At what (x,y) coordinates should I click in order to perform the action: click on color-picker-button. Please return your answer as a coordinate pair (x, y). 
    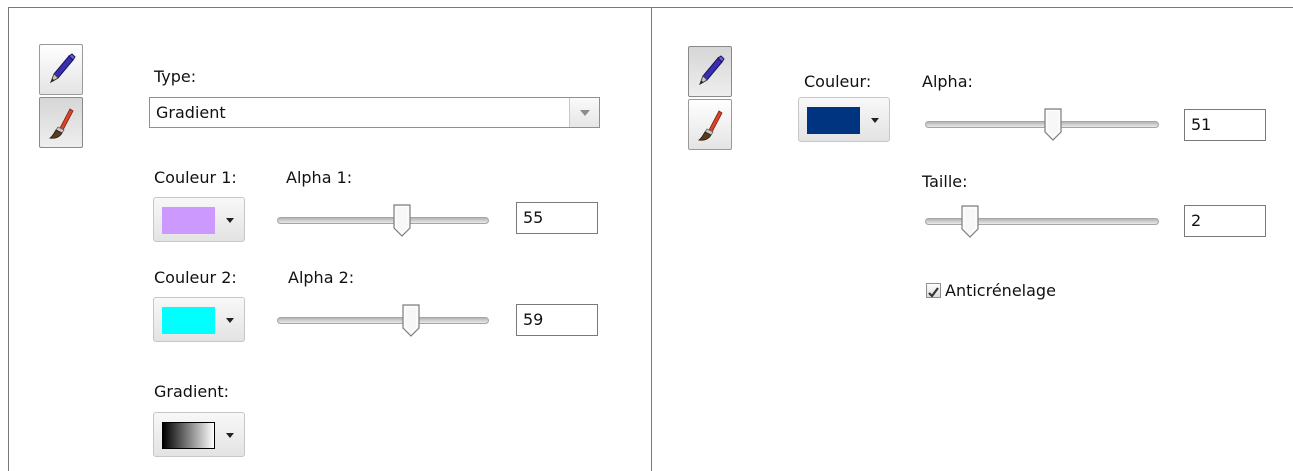
    Looking at the image, I should click on (844, 119).